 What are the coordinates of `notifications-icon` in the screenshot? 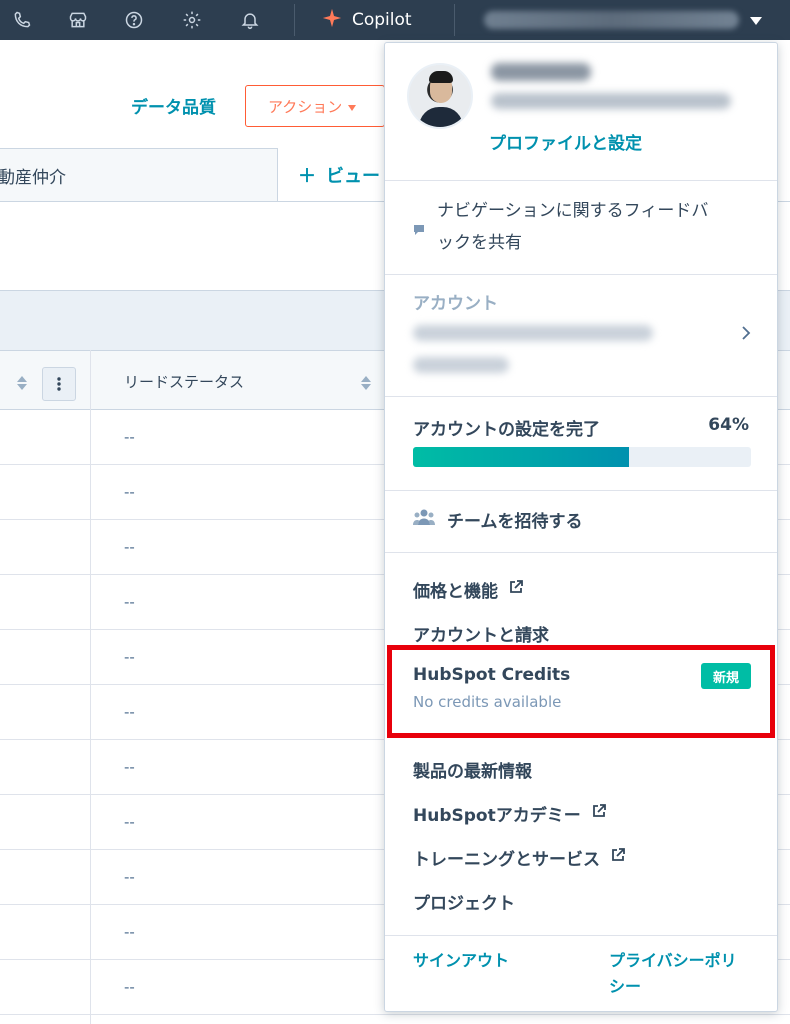 It's located at (250, 20).